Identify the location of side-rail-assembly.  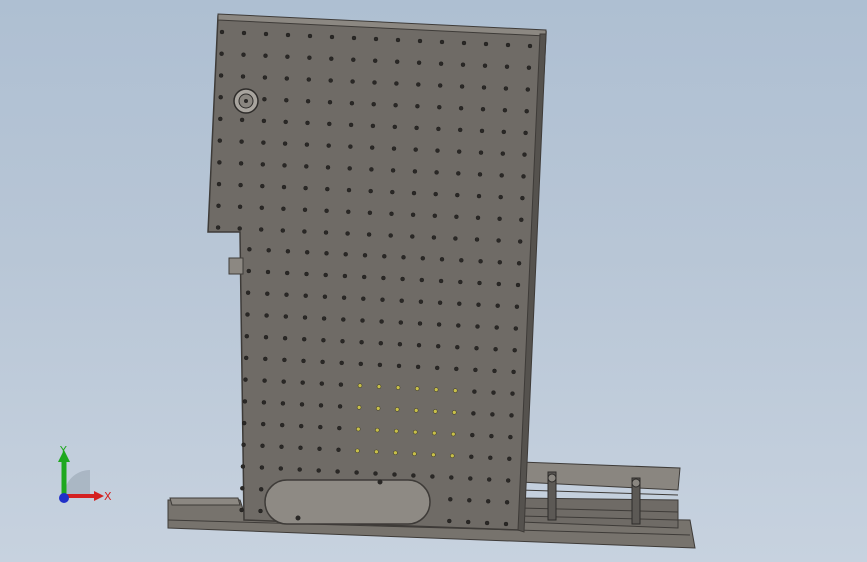
(600, 495).